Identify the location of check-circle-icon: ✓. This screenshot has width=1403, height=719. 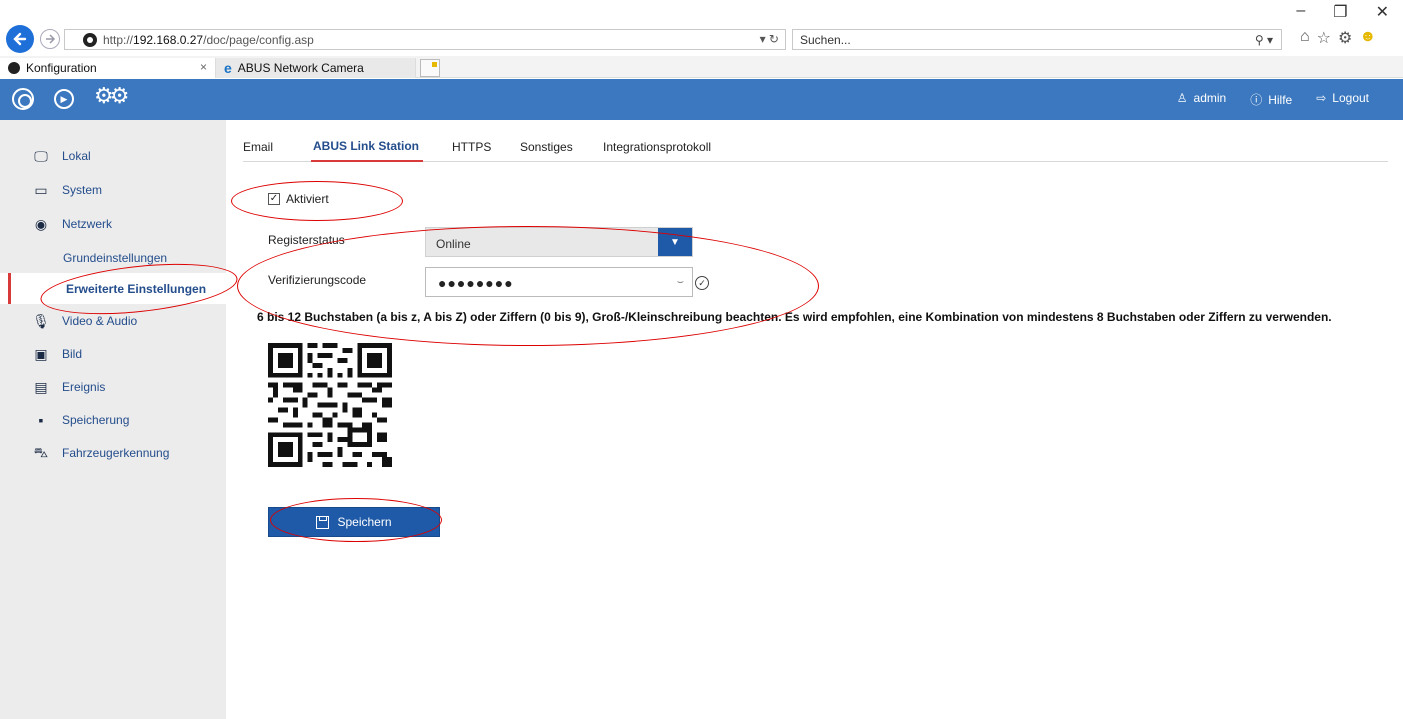
(702, 283).